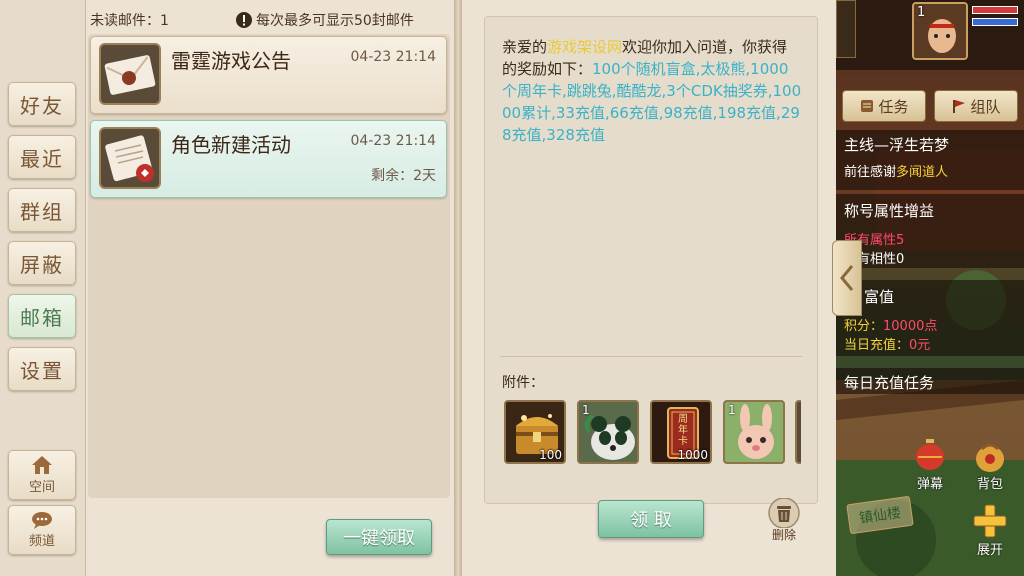  Describe the element at coordinates (523, 383) in the screenshot. I see `attachment-label: 附件：` at that location.